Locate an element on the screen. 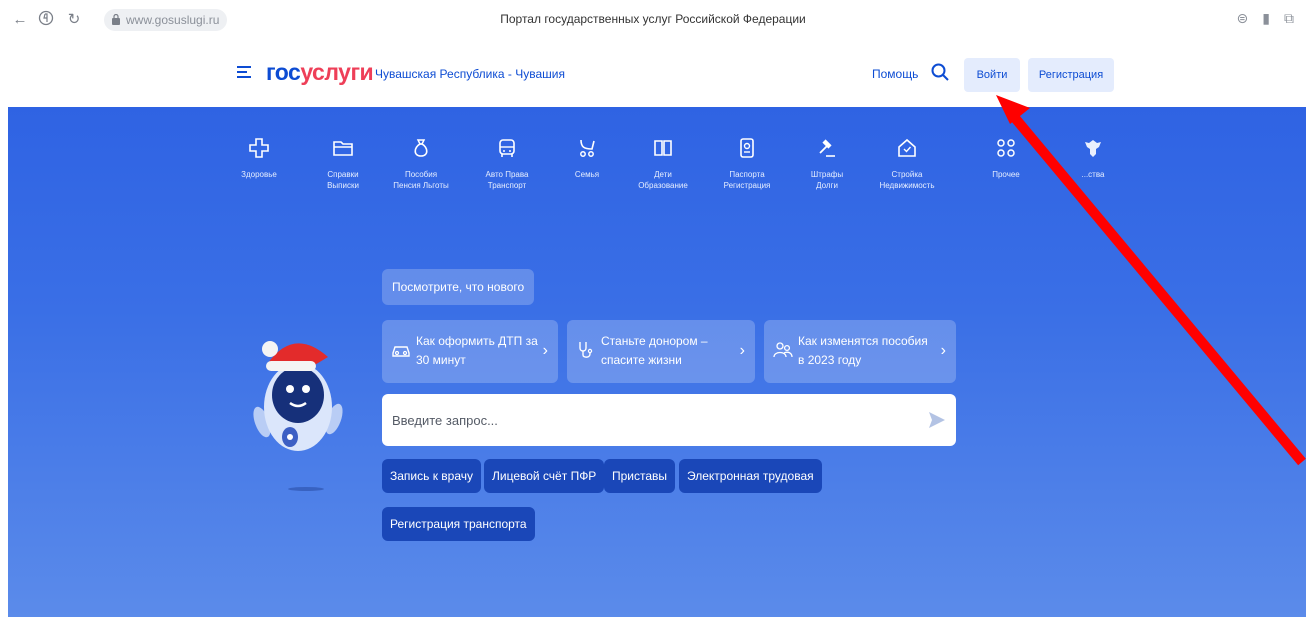 The height and width of the screenshot is (617, 1306). news-card-donor: Станьте донором – спасите жизни › is located at coordinates (661, 351).